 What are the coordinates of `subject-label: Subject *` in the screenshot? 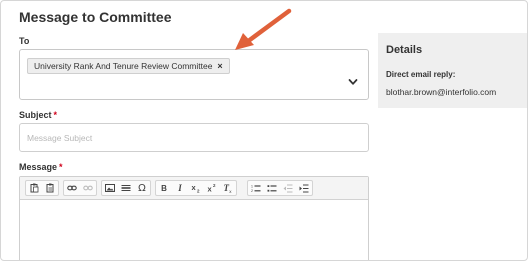 It's located at (38, 115).